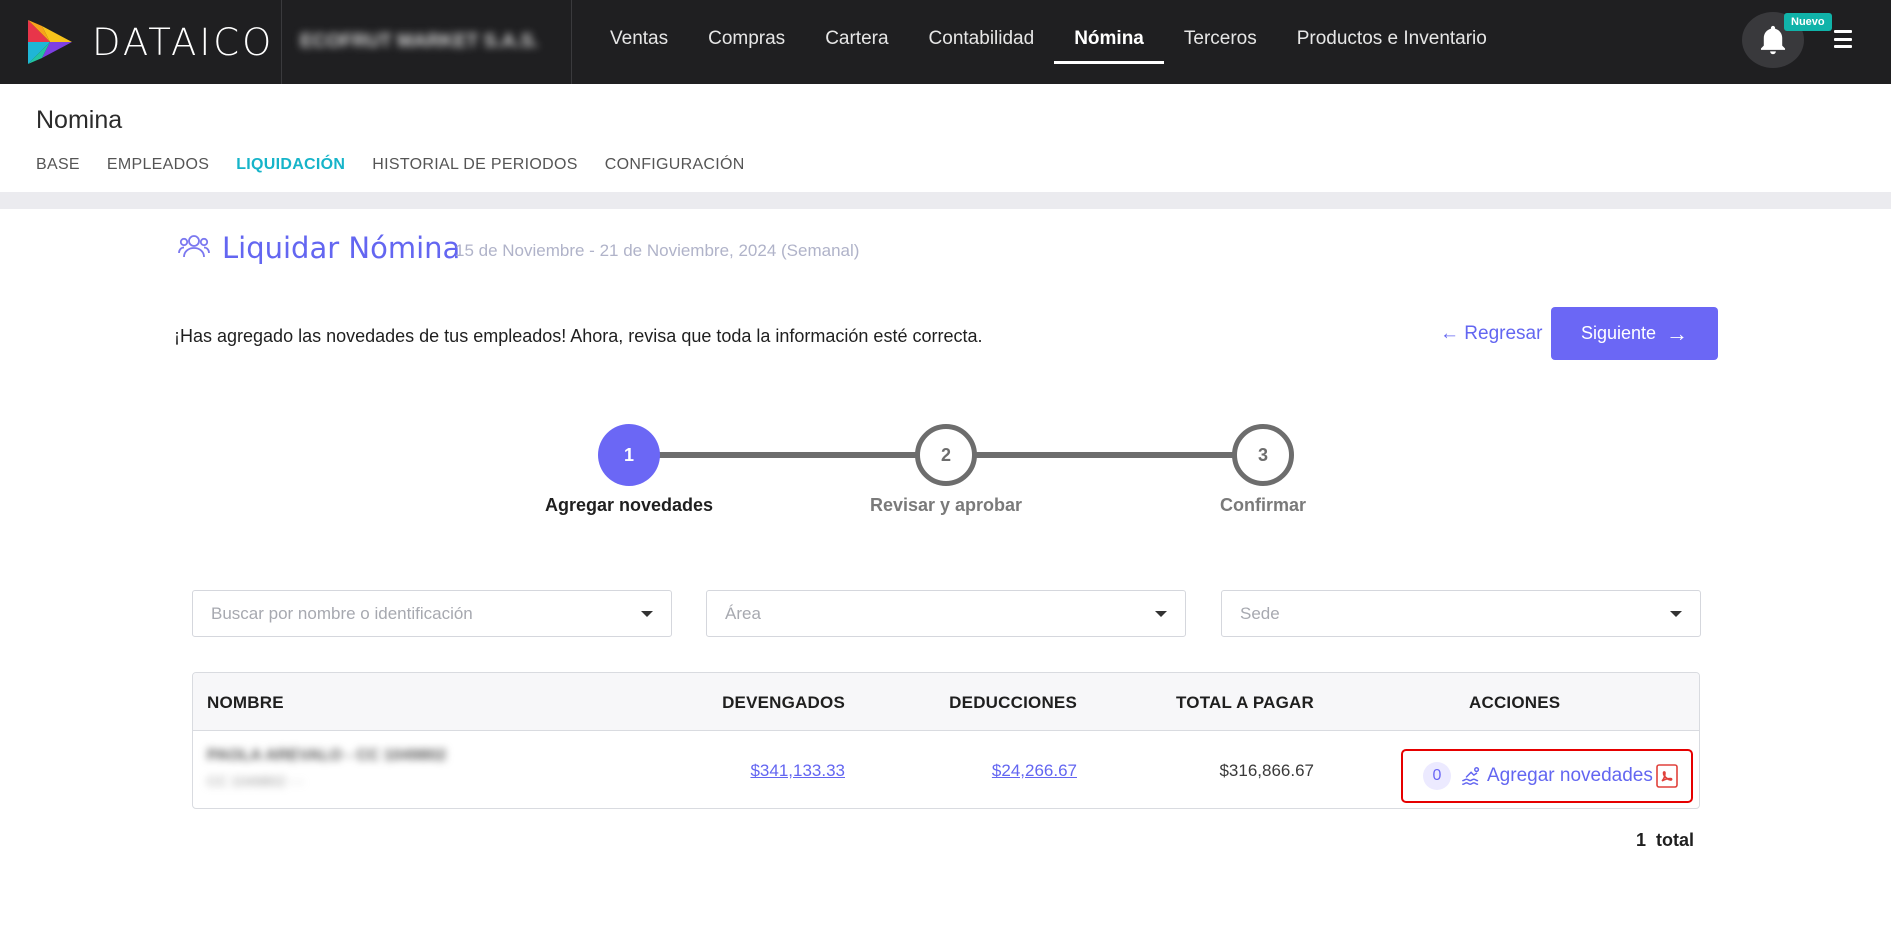 This screenshot has width=1891, height=936. Describe the element at coordinates (1641, 840) in the screenshot. I see `total-count: 1` at that location.